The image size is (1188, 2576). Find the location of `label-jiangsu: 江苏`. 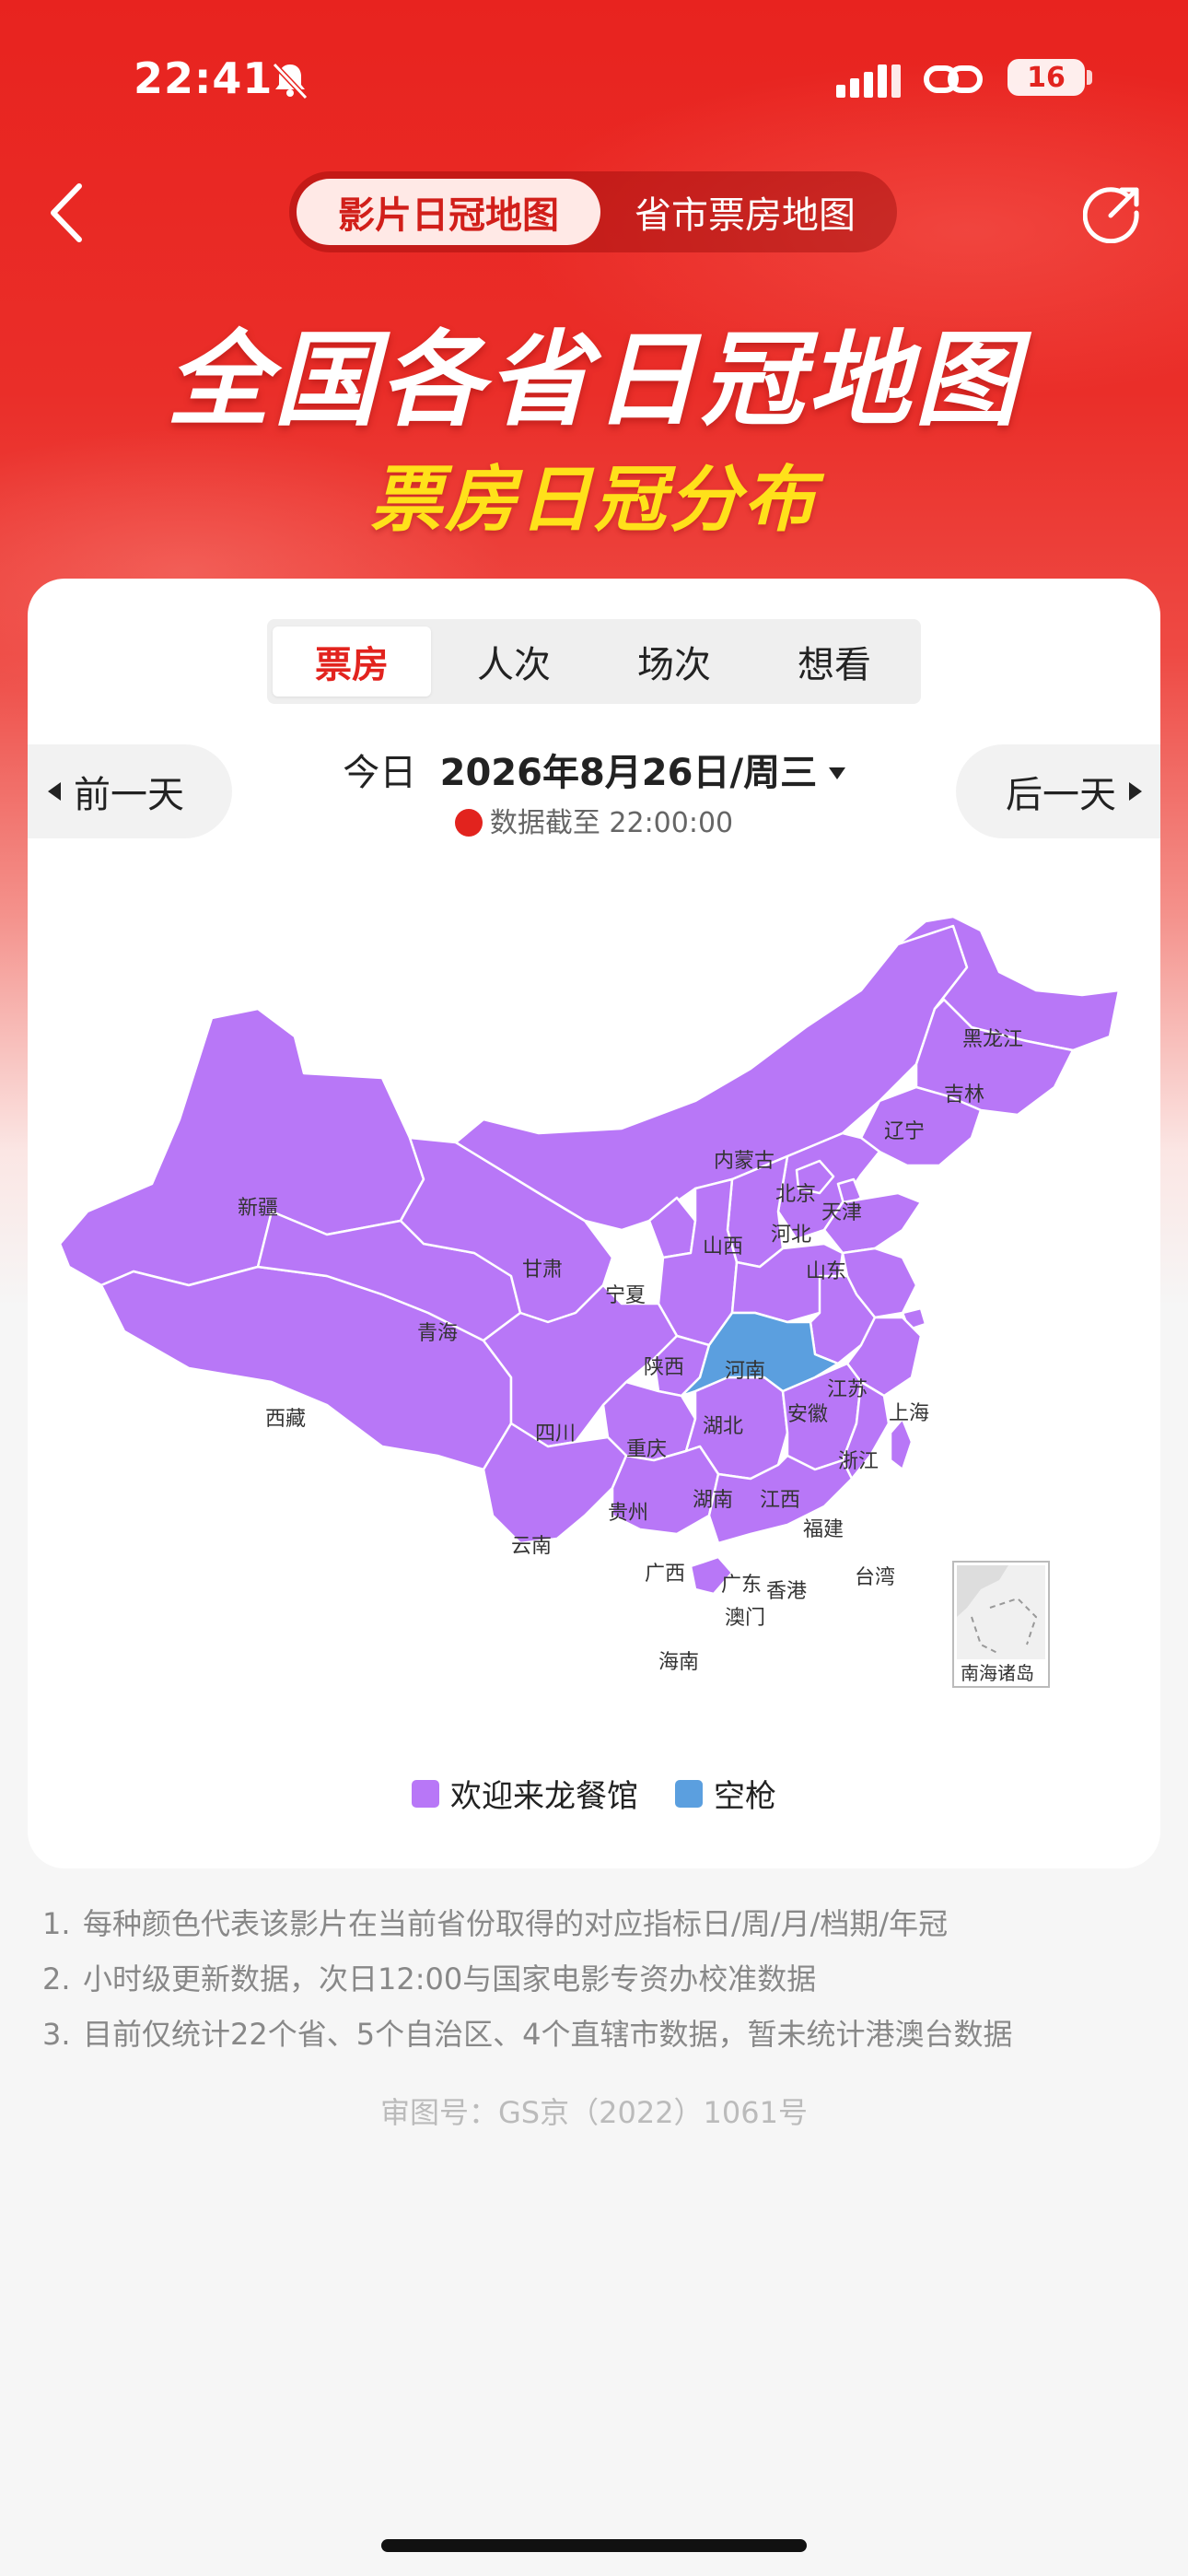

label-jiangsu: 江苏 is located at coordinates (847, 1389).